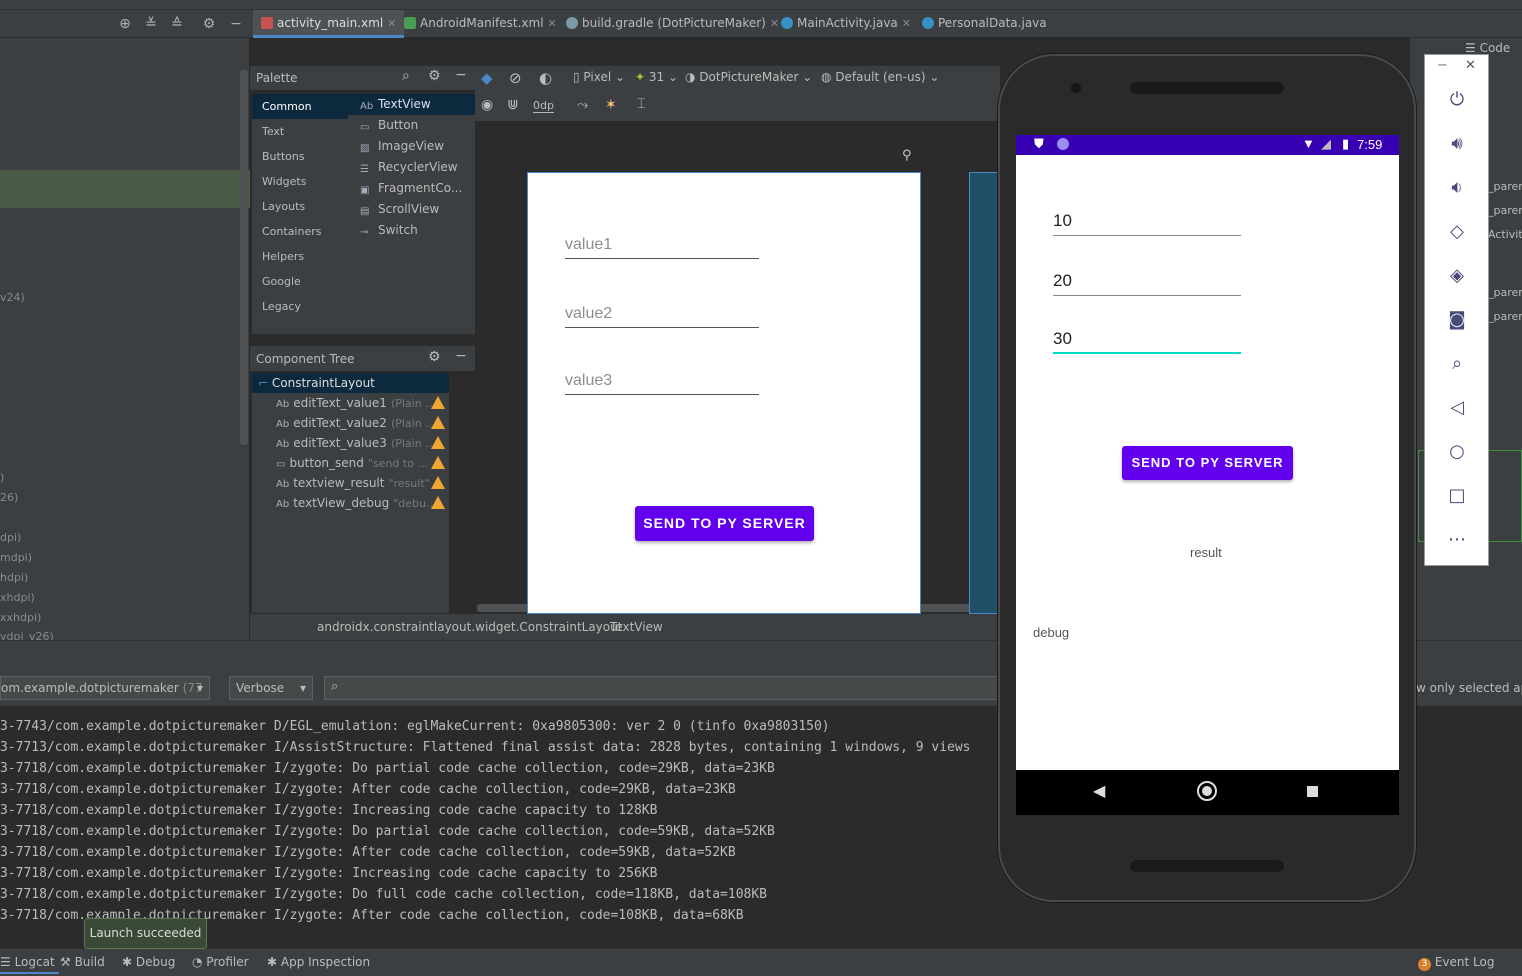 This screenshot has width=1522, height=976. I want to click on log-level-selector: Verbose ▾, so click(271, 688).